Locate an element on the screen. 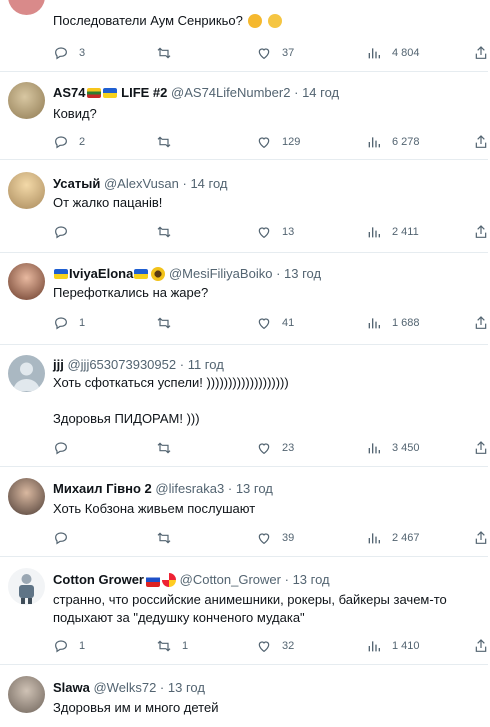 The image size is (490, 727). views-button: 2 467 is located at coordinates (393, 538).